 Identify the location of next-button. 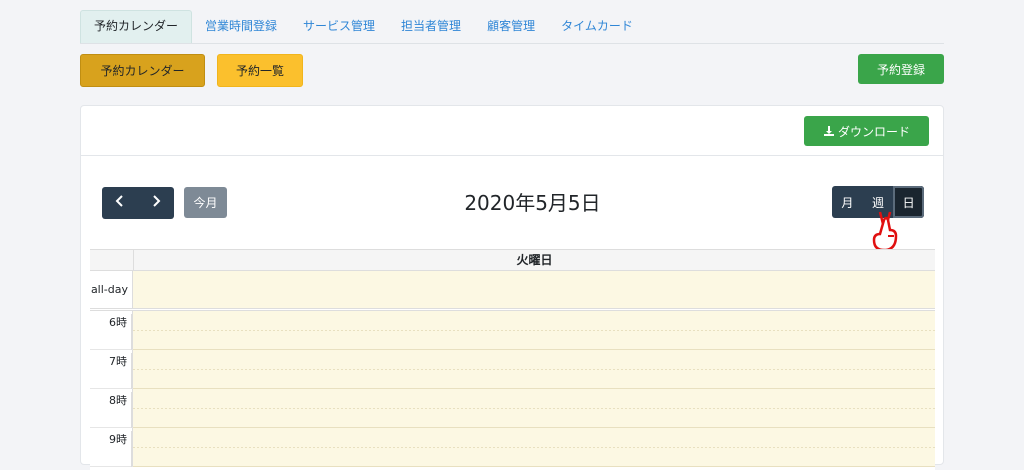
(156, 203).